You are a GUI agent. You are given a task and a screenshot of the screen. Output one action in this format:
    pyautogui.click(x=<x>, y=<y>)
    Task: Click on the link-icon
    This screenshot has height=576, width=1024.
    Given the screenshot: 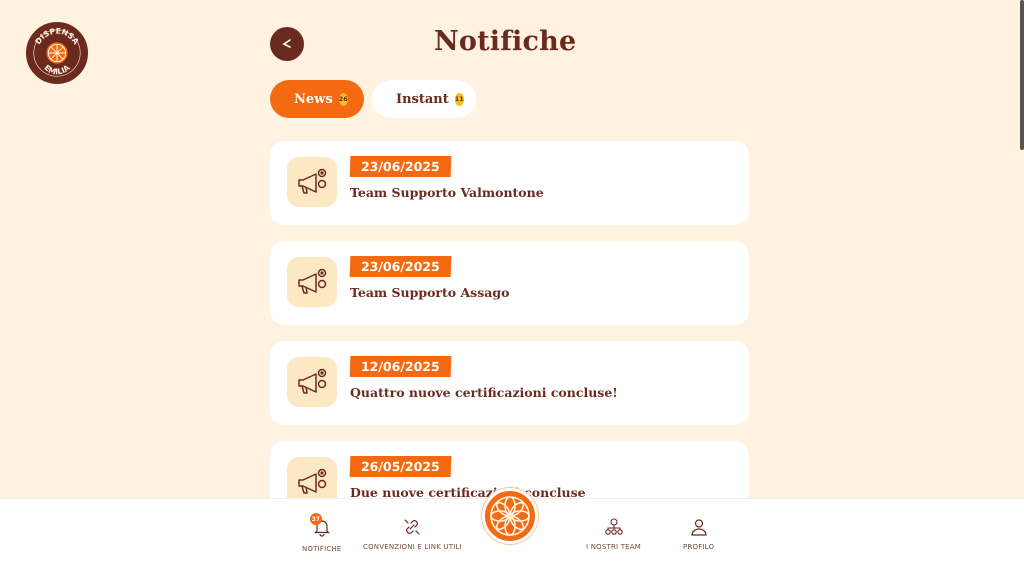 What is the action you would take?
    pyautogui.click(x=412, y=527)
    